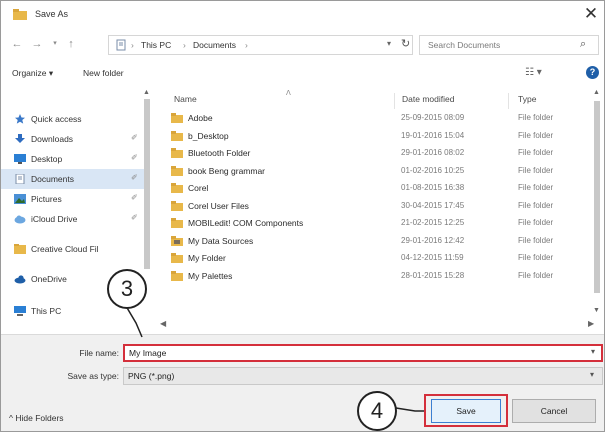 This screenshot has height=432, width=605. Describe the element at coordinates (75, 219) in the screenshot. I see `nav-item-icloud-drive: iCloud Drive ✐` at that location.